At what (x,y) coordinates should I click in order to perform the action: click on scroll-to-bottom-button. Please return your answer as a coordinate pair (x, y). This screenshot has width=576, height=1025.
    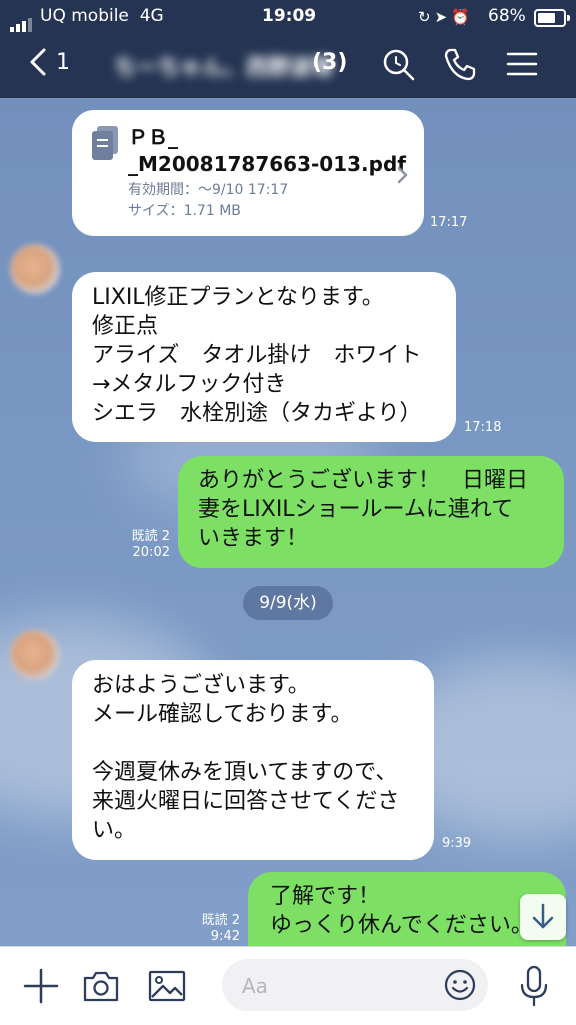
    Looking at the image, I should click on (543, 917).